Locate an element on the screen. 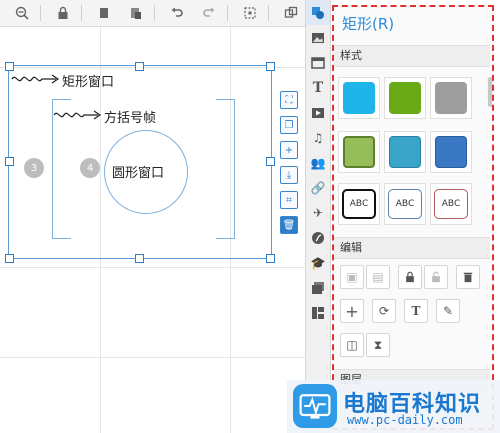 Image resolution: width=500 pixels, height=433 pixels. watermark-url: www.pc-daily.com is located at coordinates (405, 420).